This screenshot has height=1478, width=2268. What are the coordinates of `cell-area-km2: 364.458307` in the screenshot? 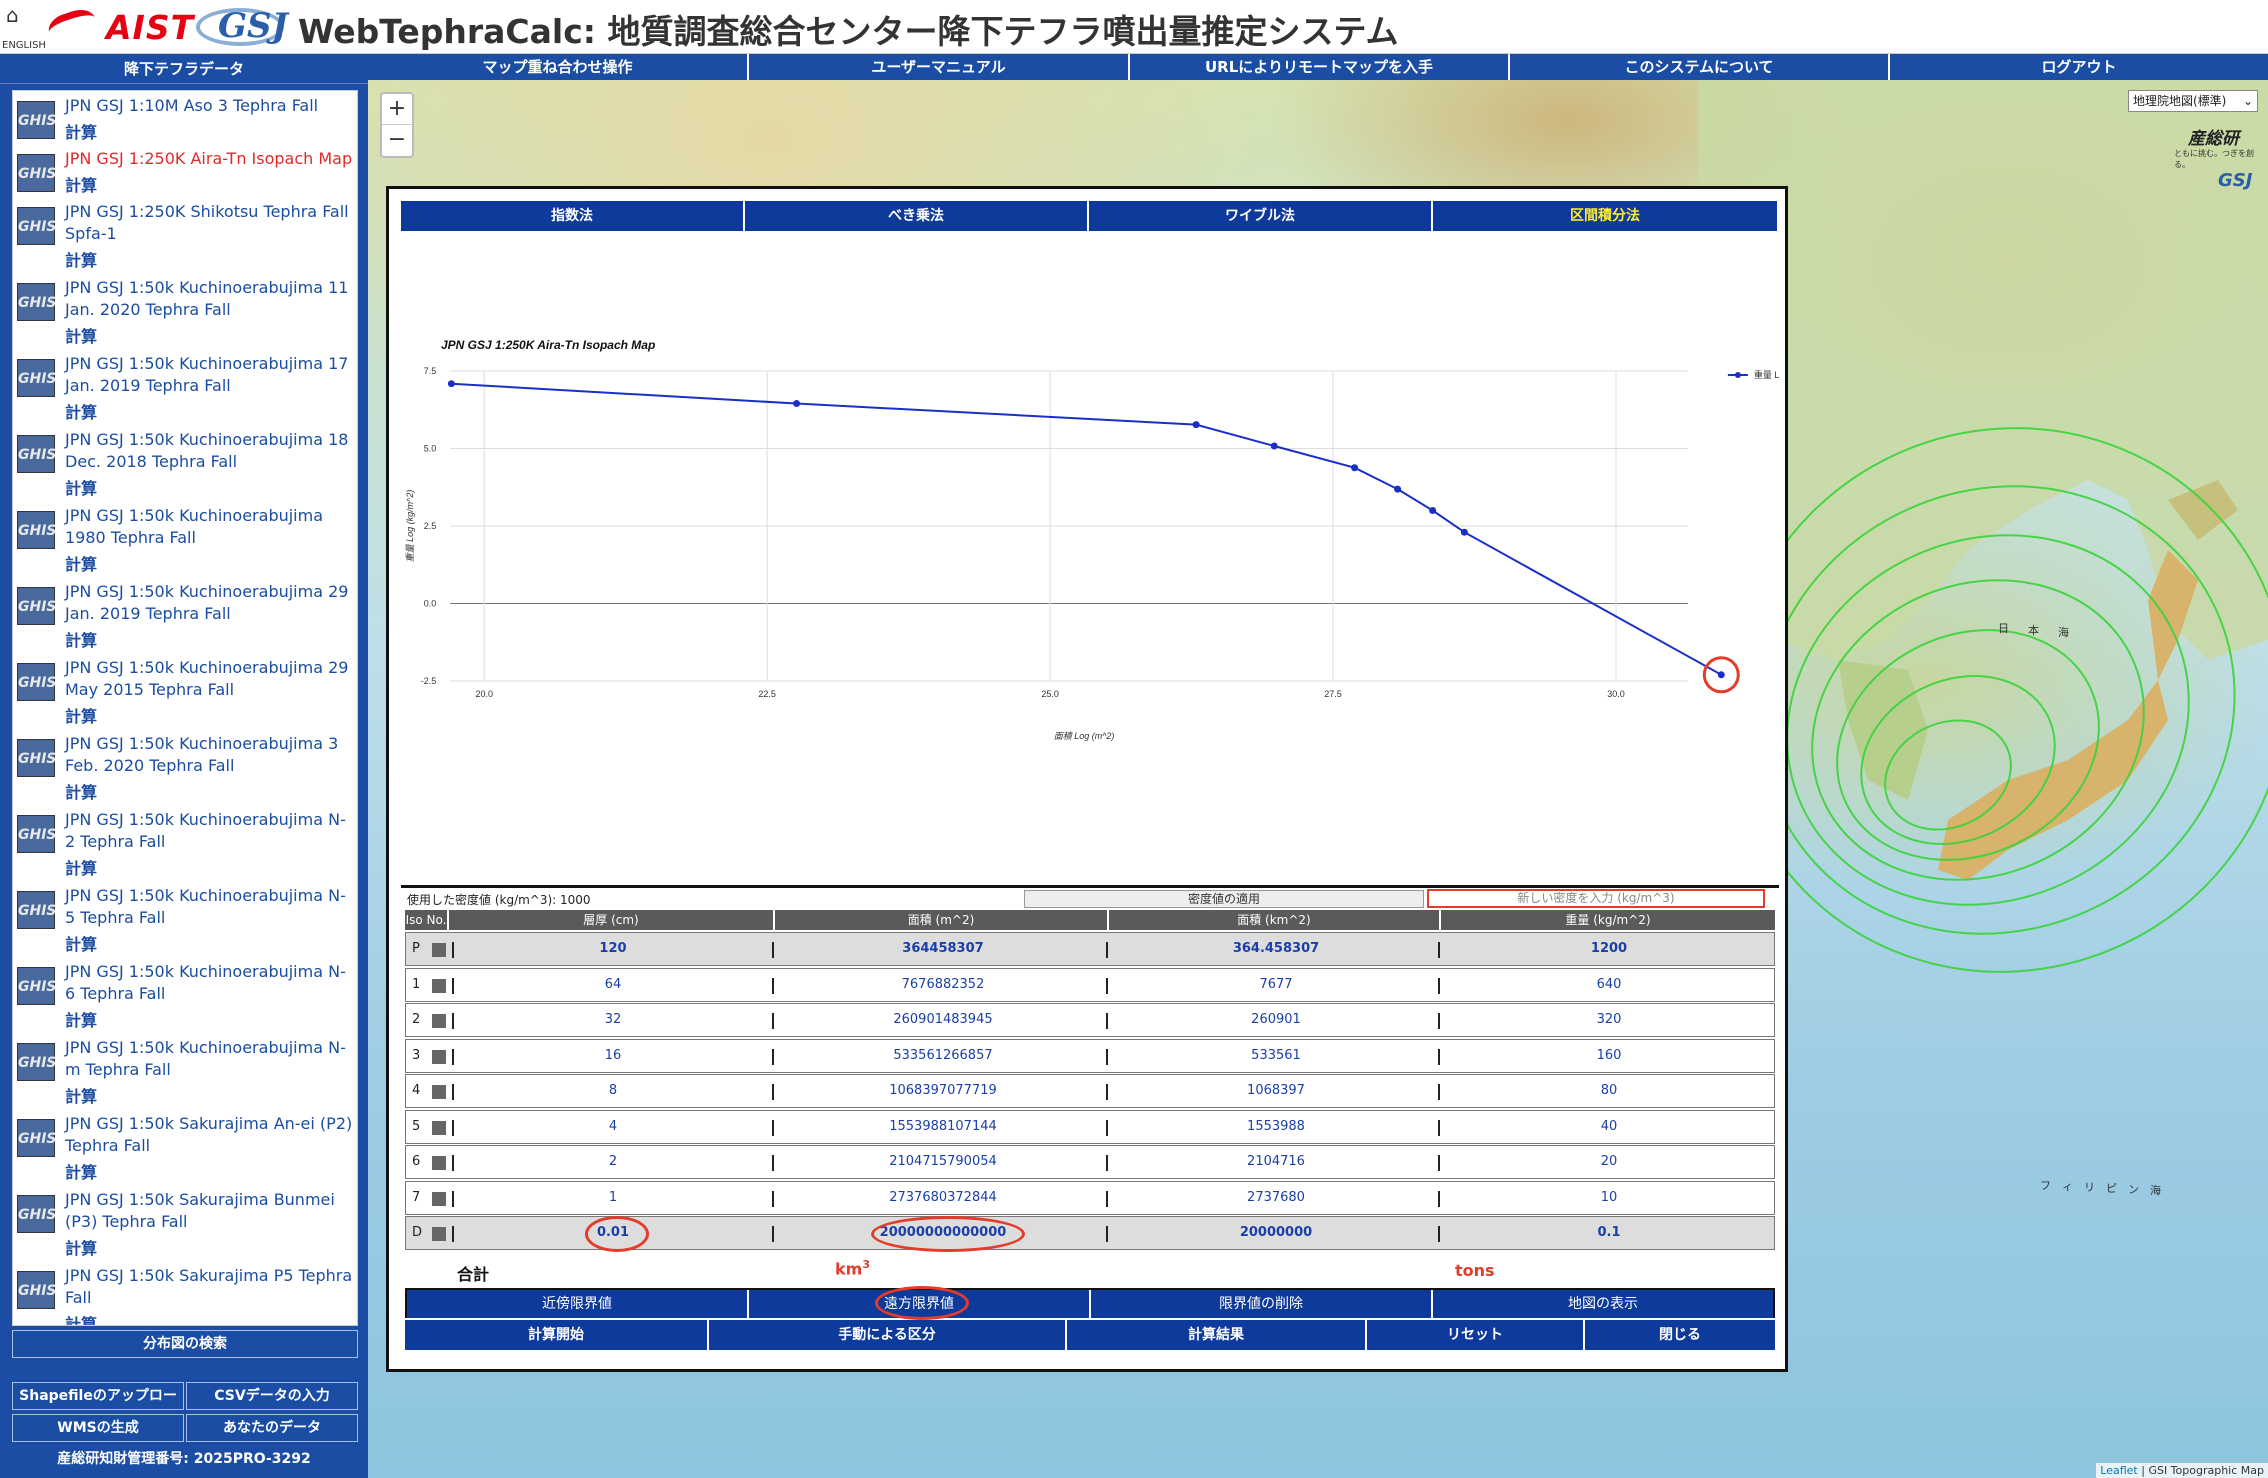 It's located at (1276, 949).